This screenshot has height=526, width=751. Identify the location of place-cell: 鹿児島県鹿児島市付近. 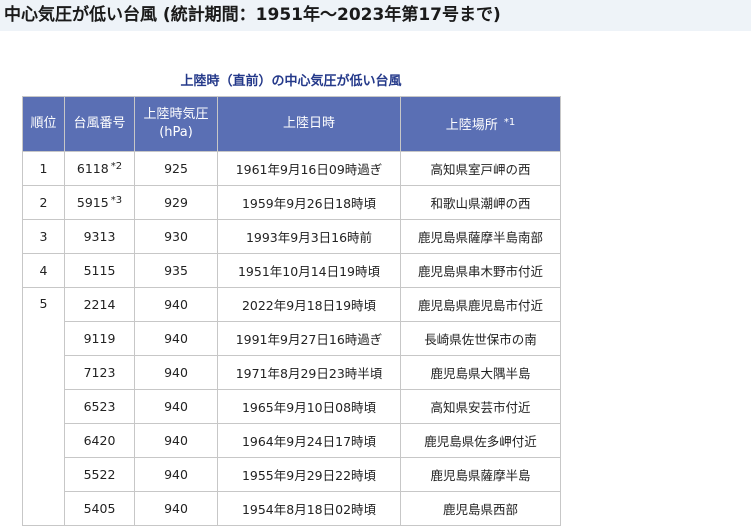
(480, 304).